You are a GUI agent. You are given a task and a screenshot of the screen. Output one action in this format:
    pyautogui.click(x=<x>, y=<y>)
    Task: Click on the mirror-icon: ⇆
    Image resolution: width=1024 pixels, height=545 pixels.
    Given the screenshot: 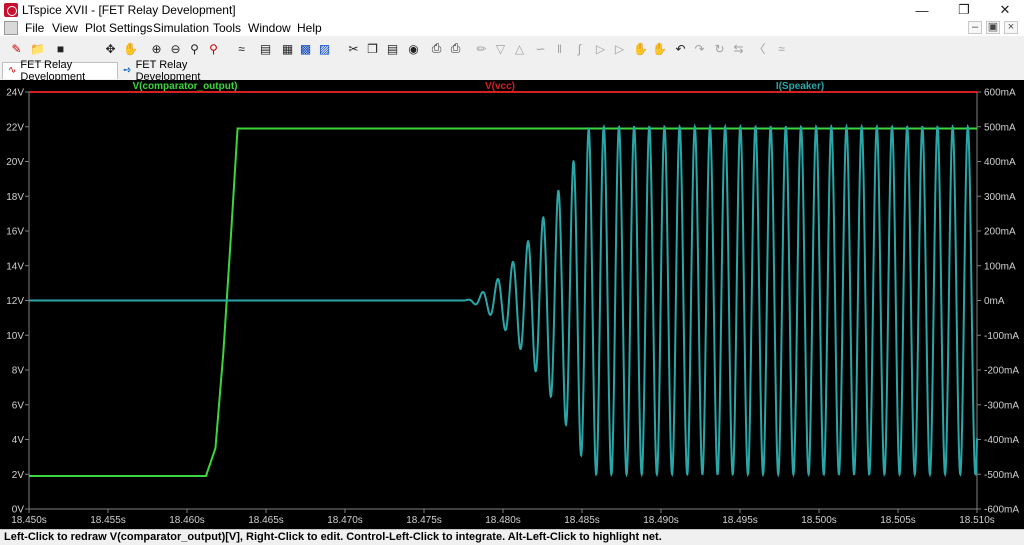 What is the action you would take?
    pyautogui.click(x=738, y=48)
    